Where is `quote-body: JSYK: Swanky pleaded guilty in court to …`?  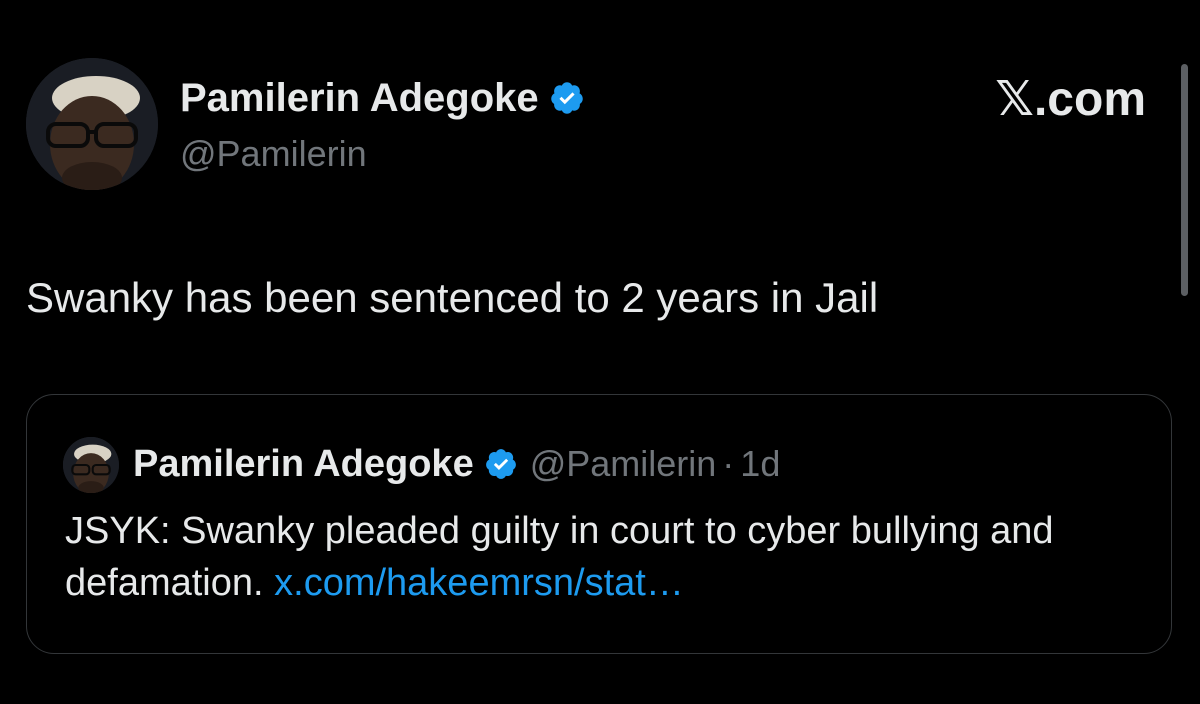
quote-body: JSYK: Swanky pleaded guilty in court to … is located at coordinates (610, 557).